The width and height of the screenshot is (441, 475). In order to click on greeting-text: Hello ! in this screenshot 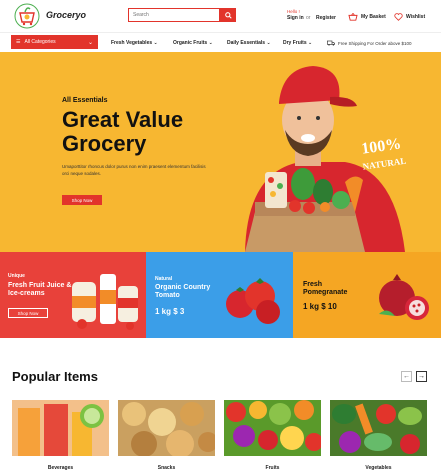, I will do `click(293, 11)`.